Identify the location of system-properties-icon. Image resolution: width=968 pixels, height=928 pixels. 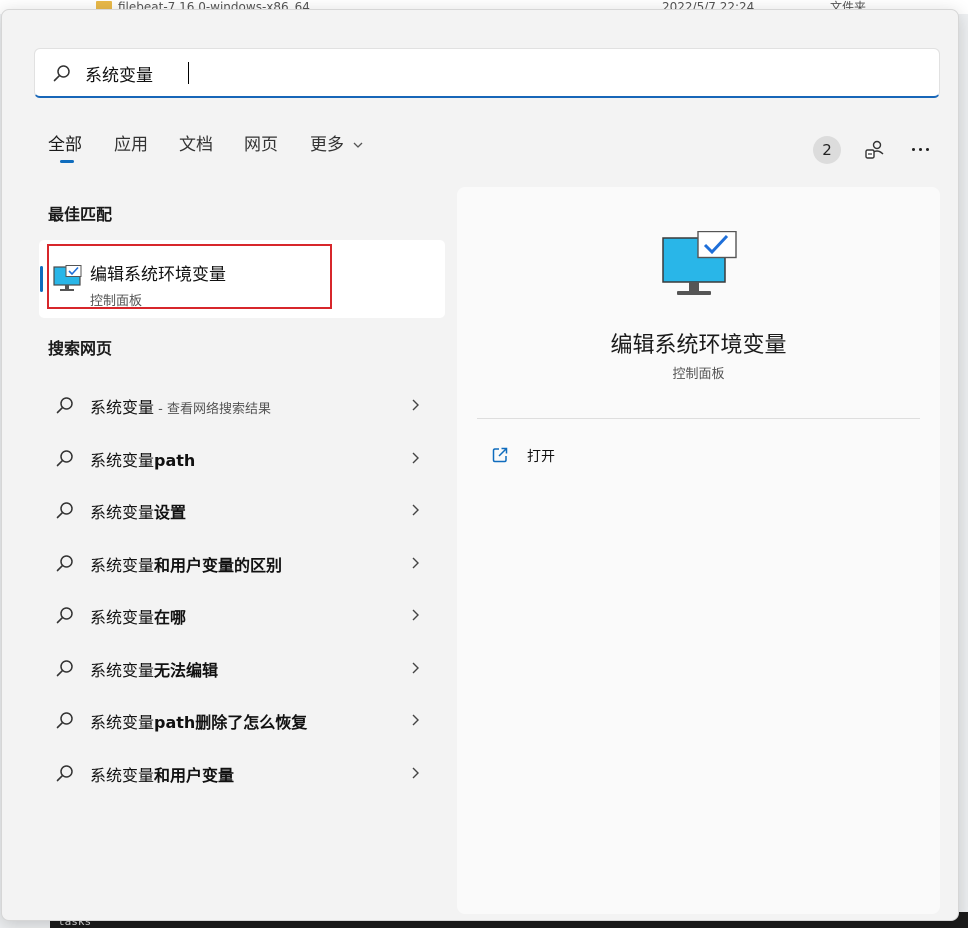
(67, 278).